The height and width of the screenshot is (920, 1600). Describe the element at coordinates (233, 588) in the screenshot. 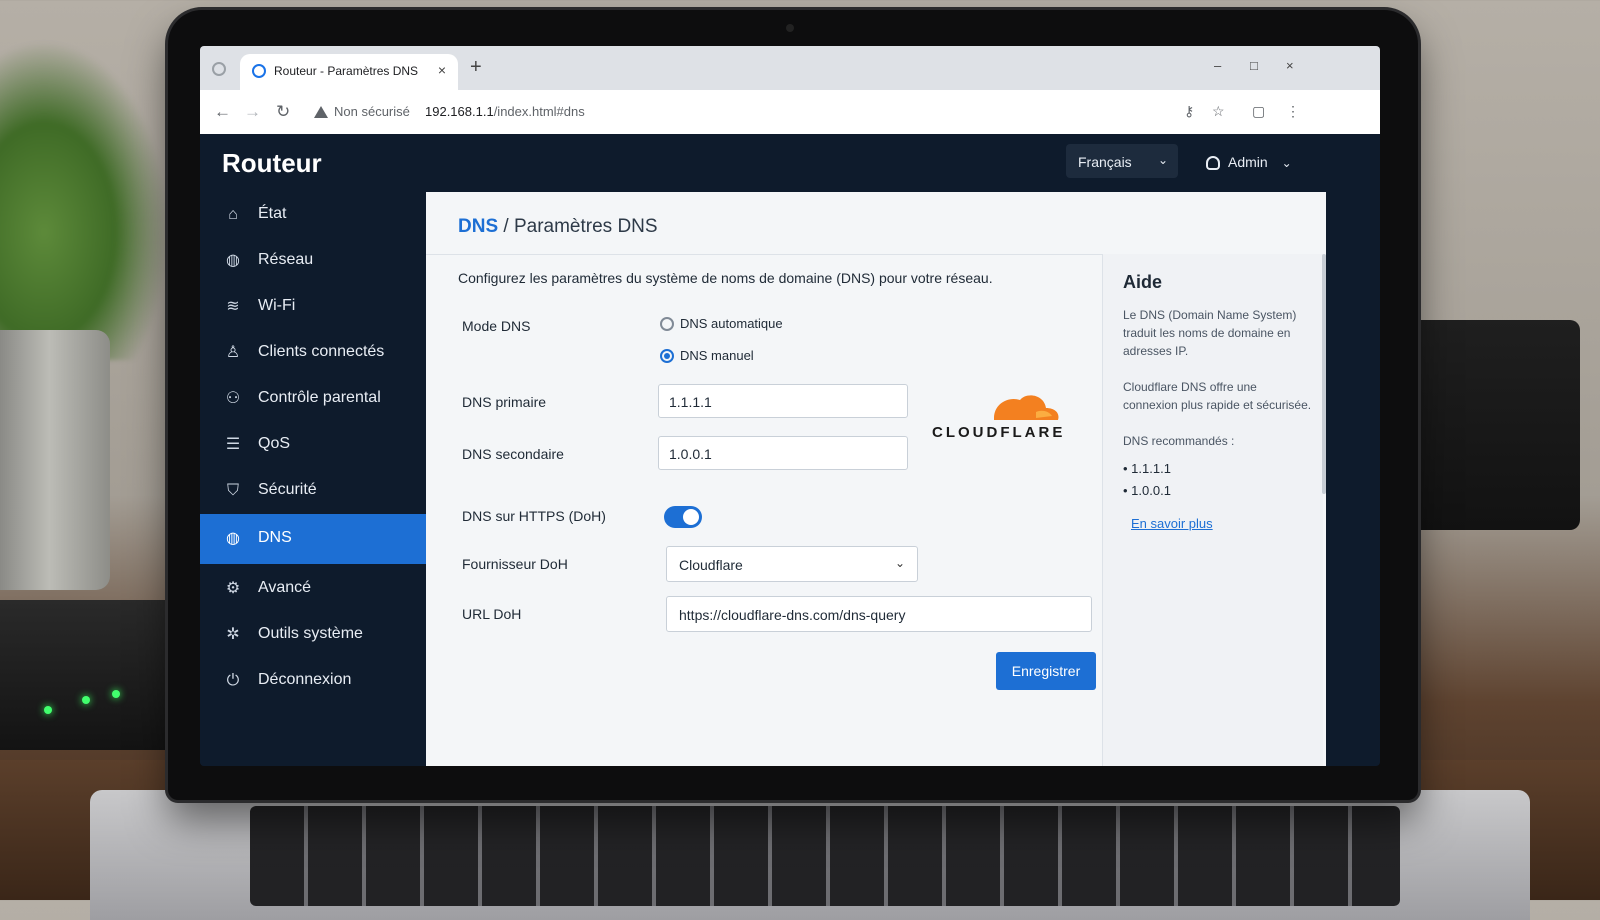

I see `gear-icon: ⚙` at that location.